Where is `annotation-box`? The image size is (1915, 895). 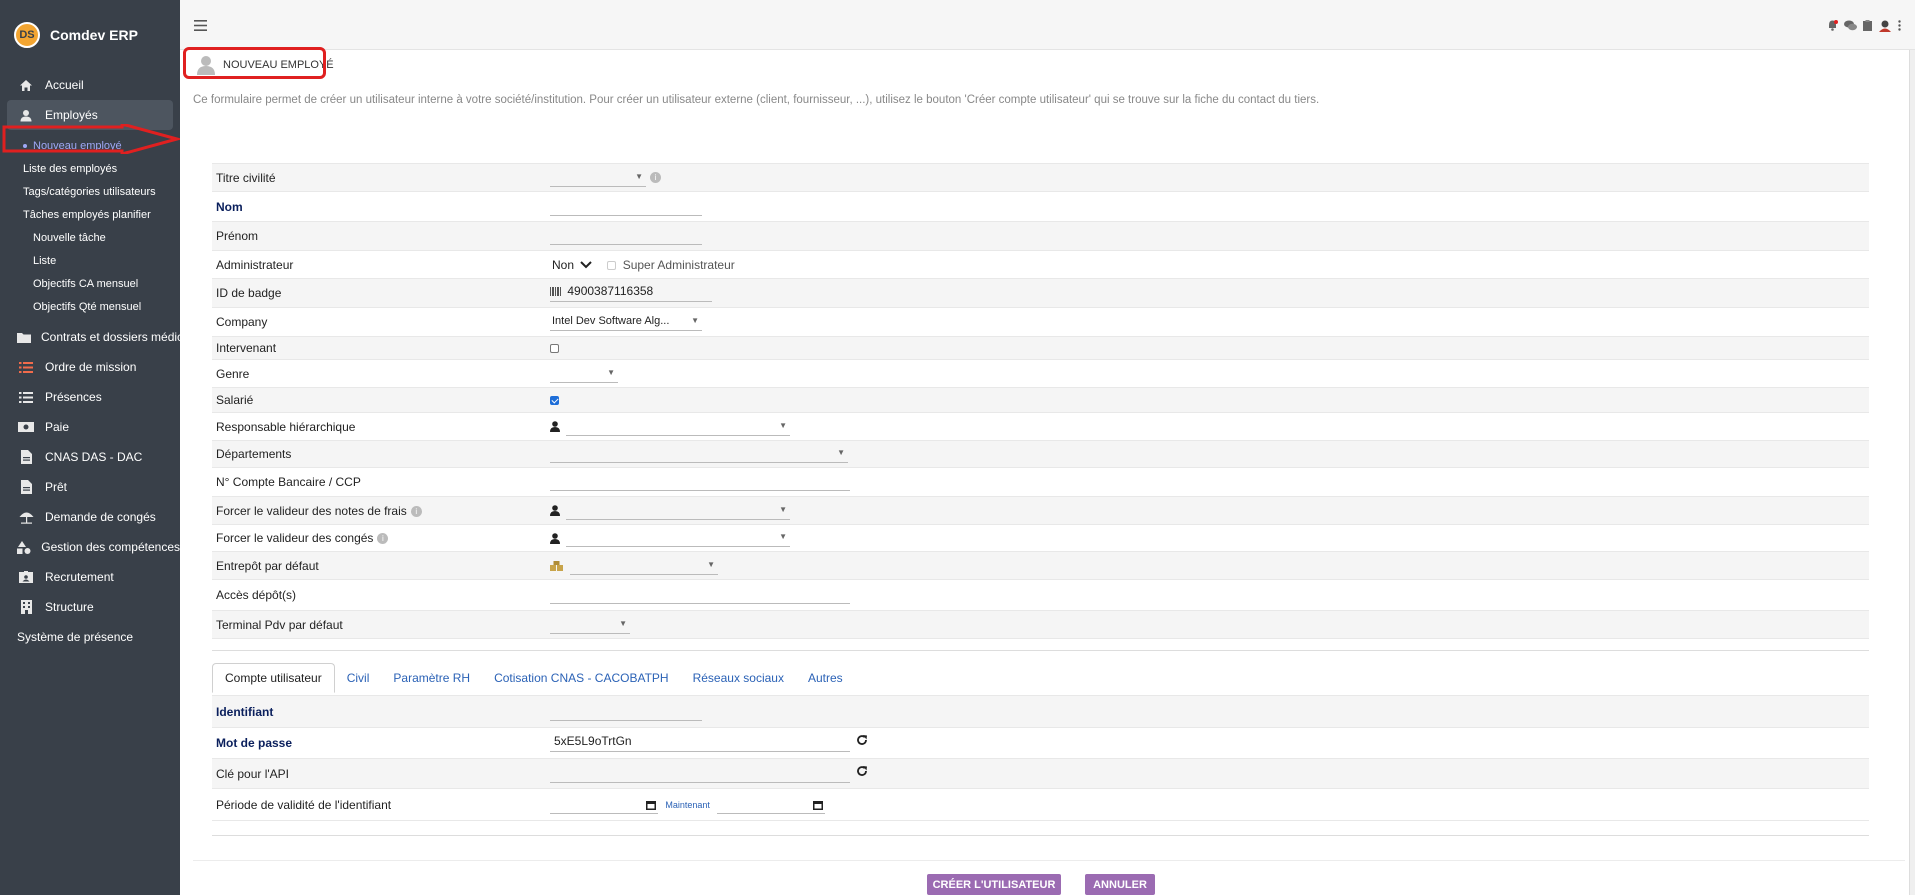 annotation-box is located at coordinates (254, 63).